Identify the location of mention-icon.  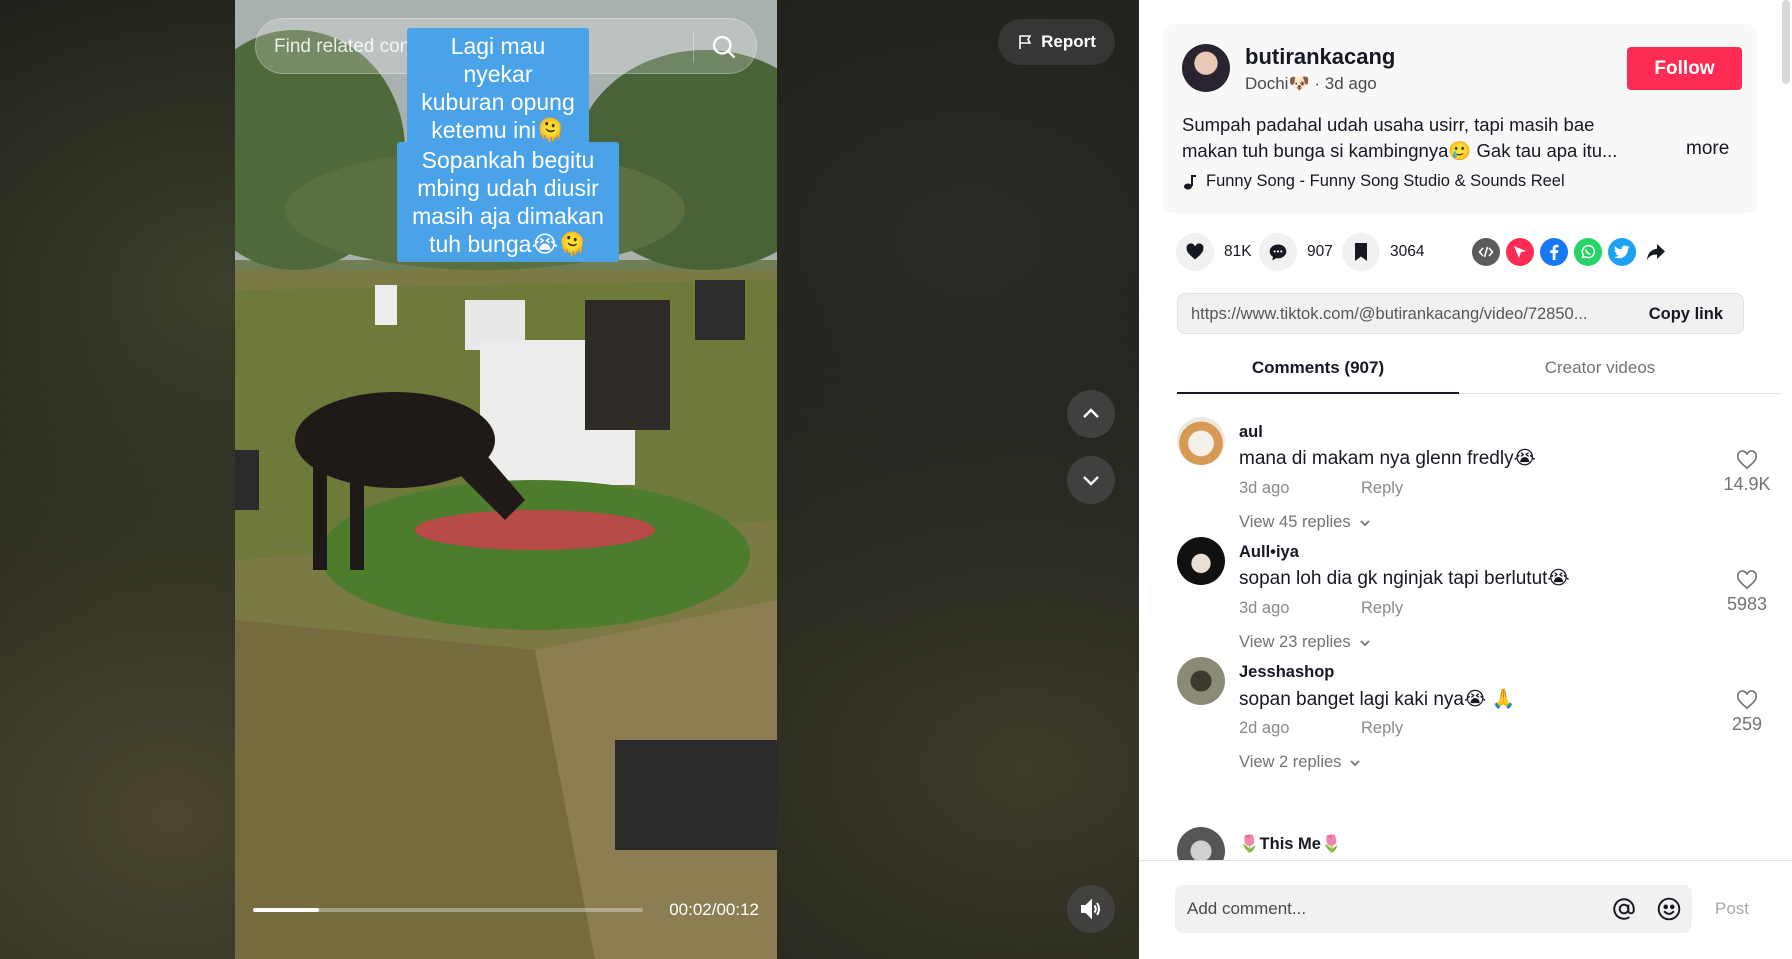
(1624, 909).